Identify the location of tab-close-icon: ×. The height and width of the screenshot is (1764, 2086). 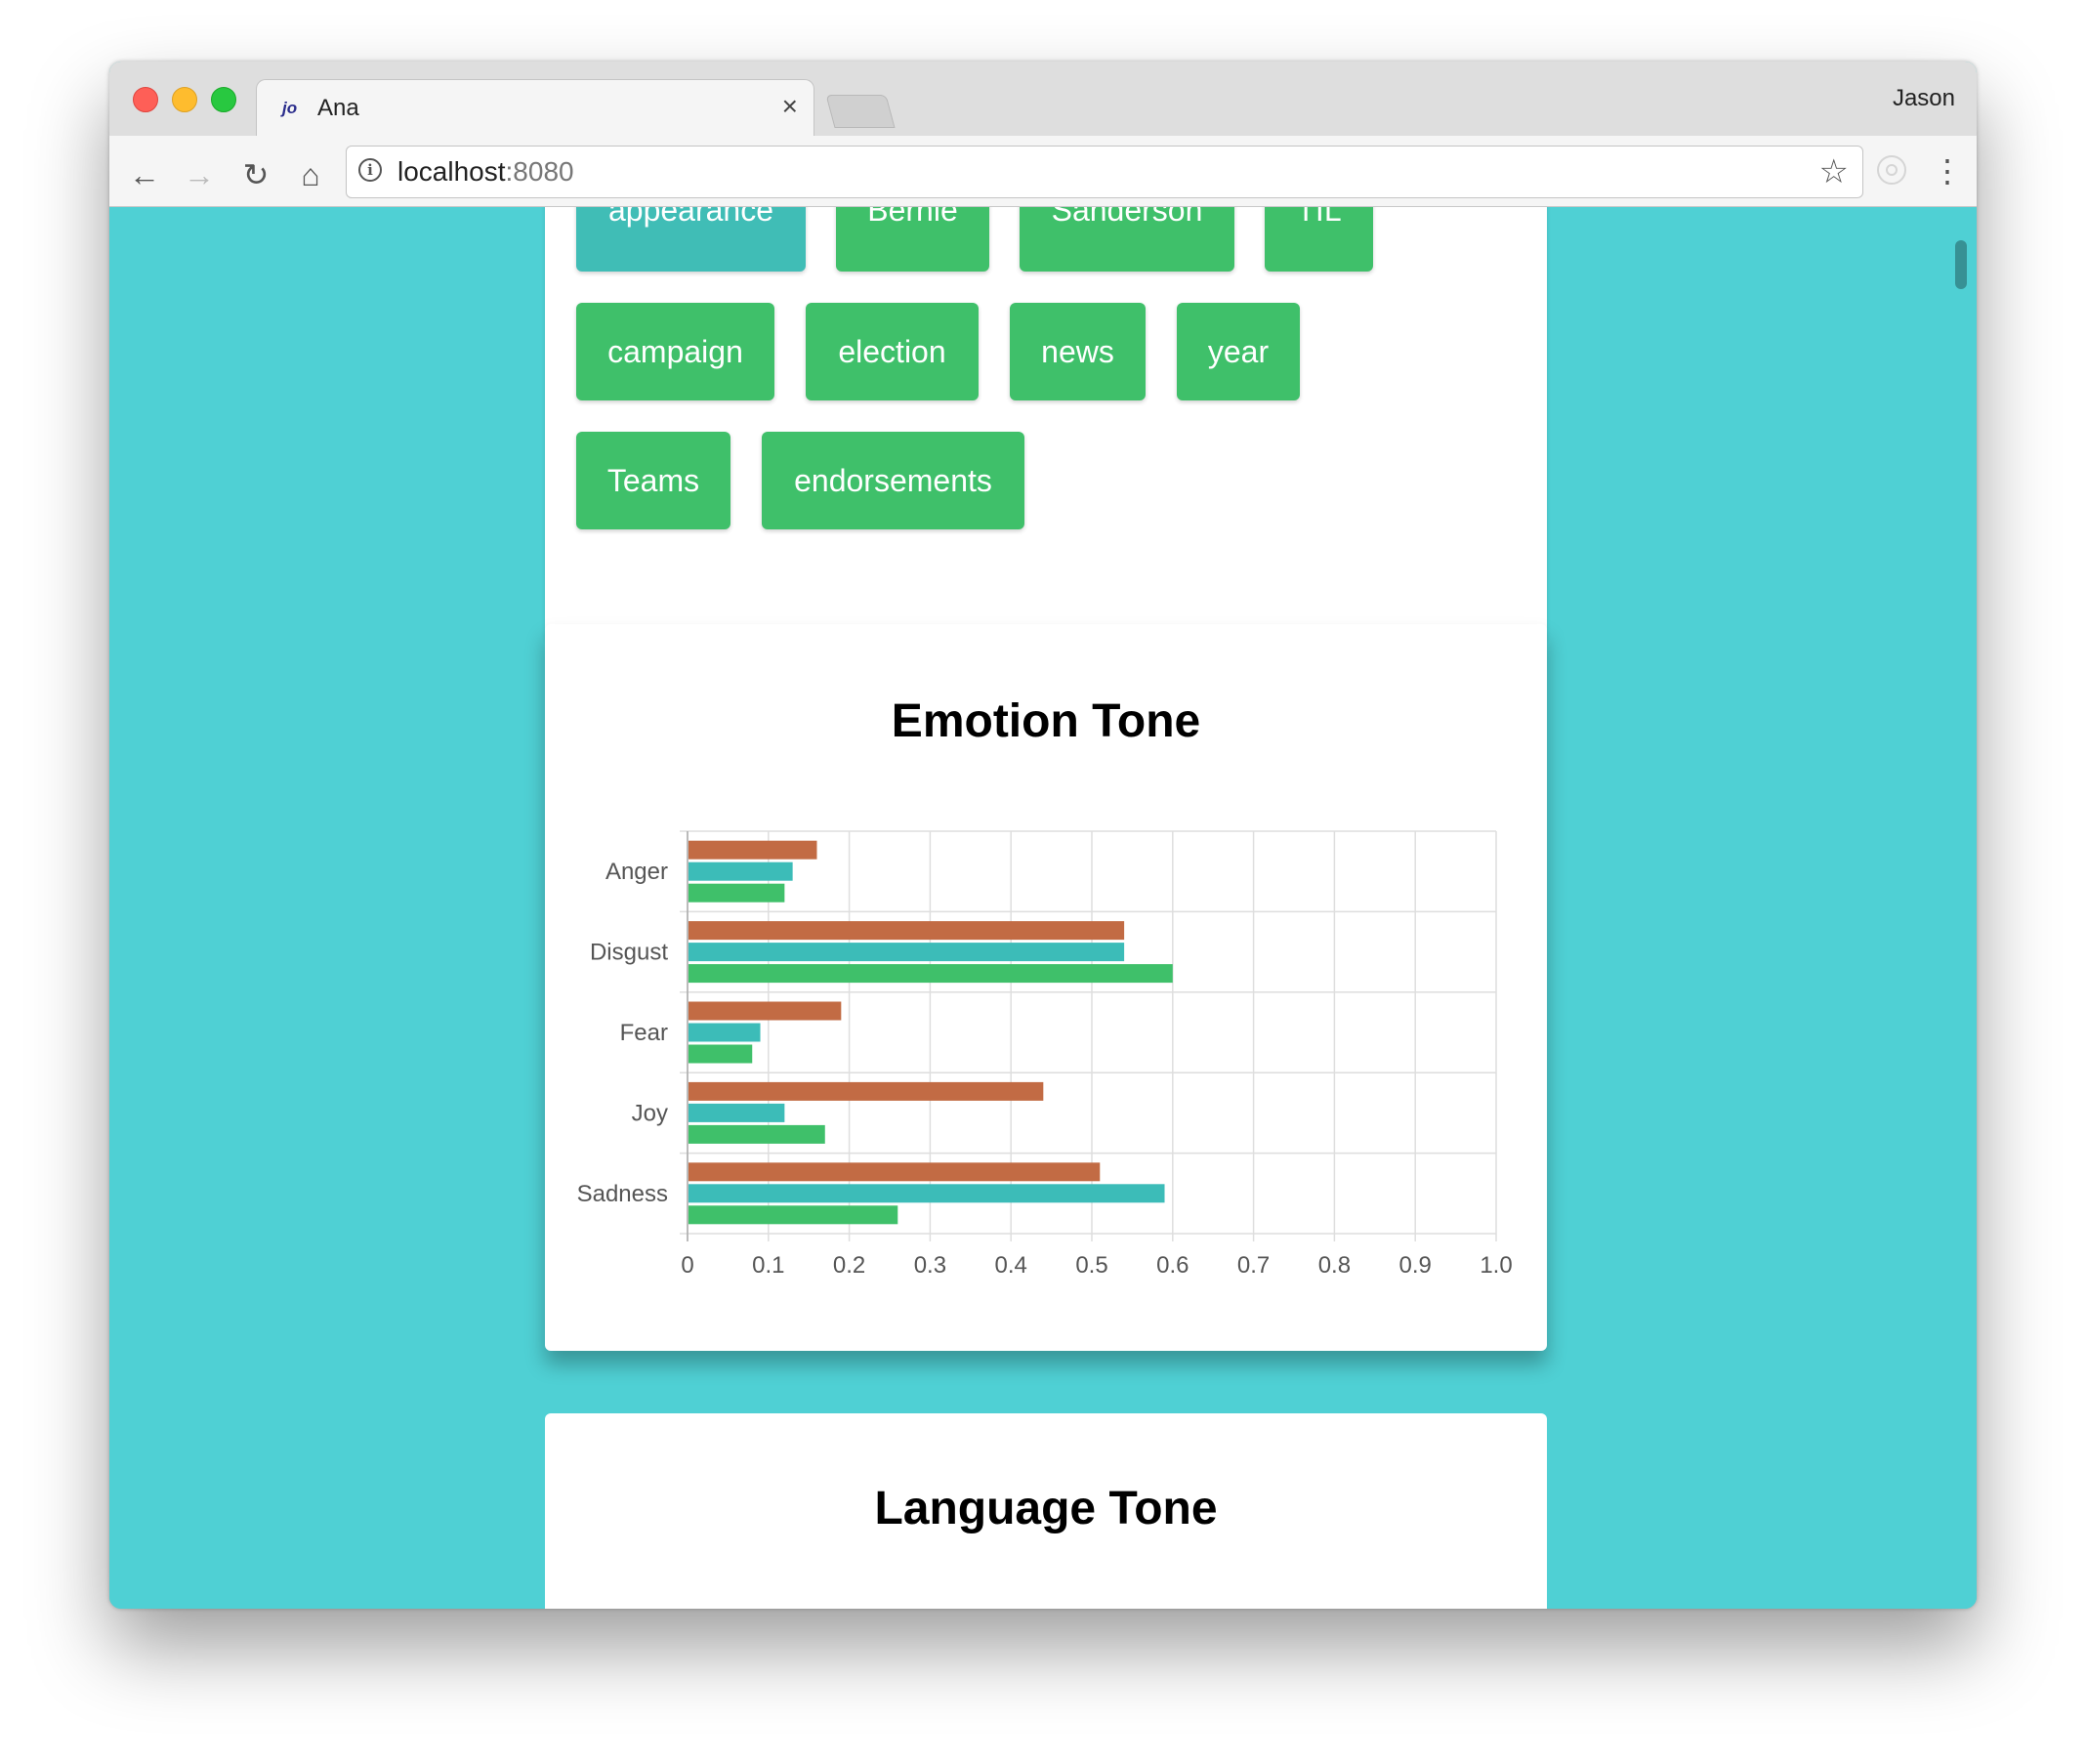
(790, 106).